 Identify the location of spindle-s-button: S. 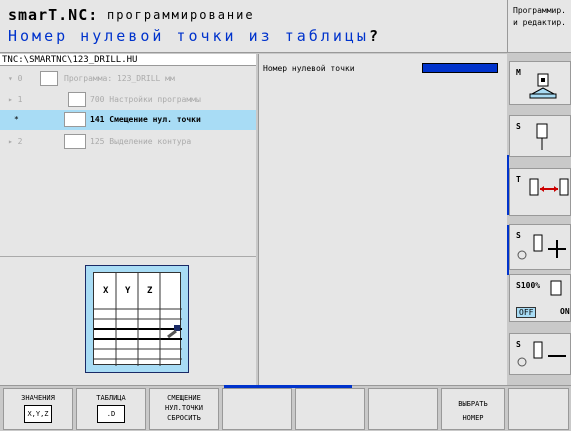
(540, 136).